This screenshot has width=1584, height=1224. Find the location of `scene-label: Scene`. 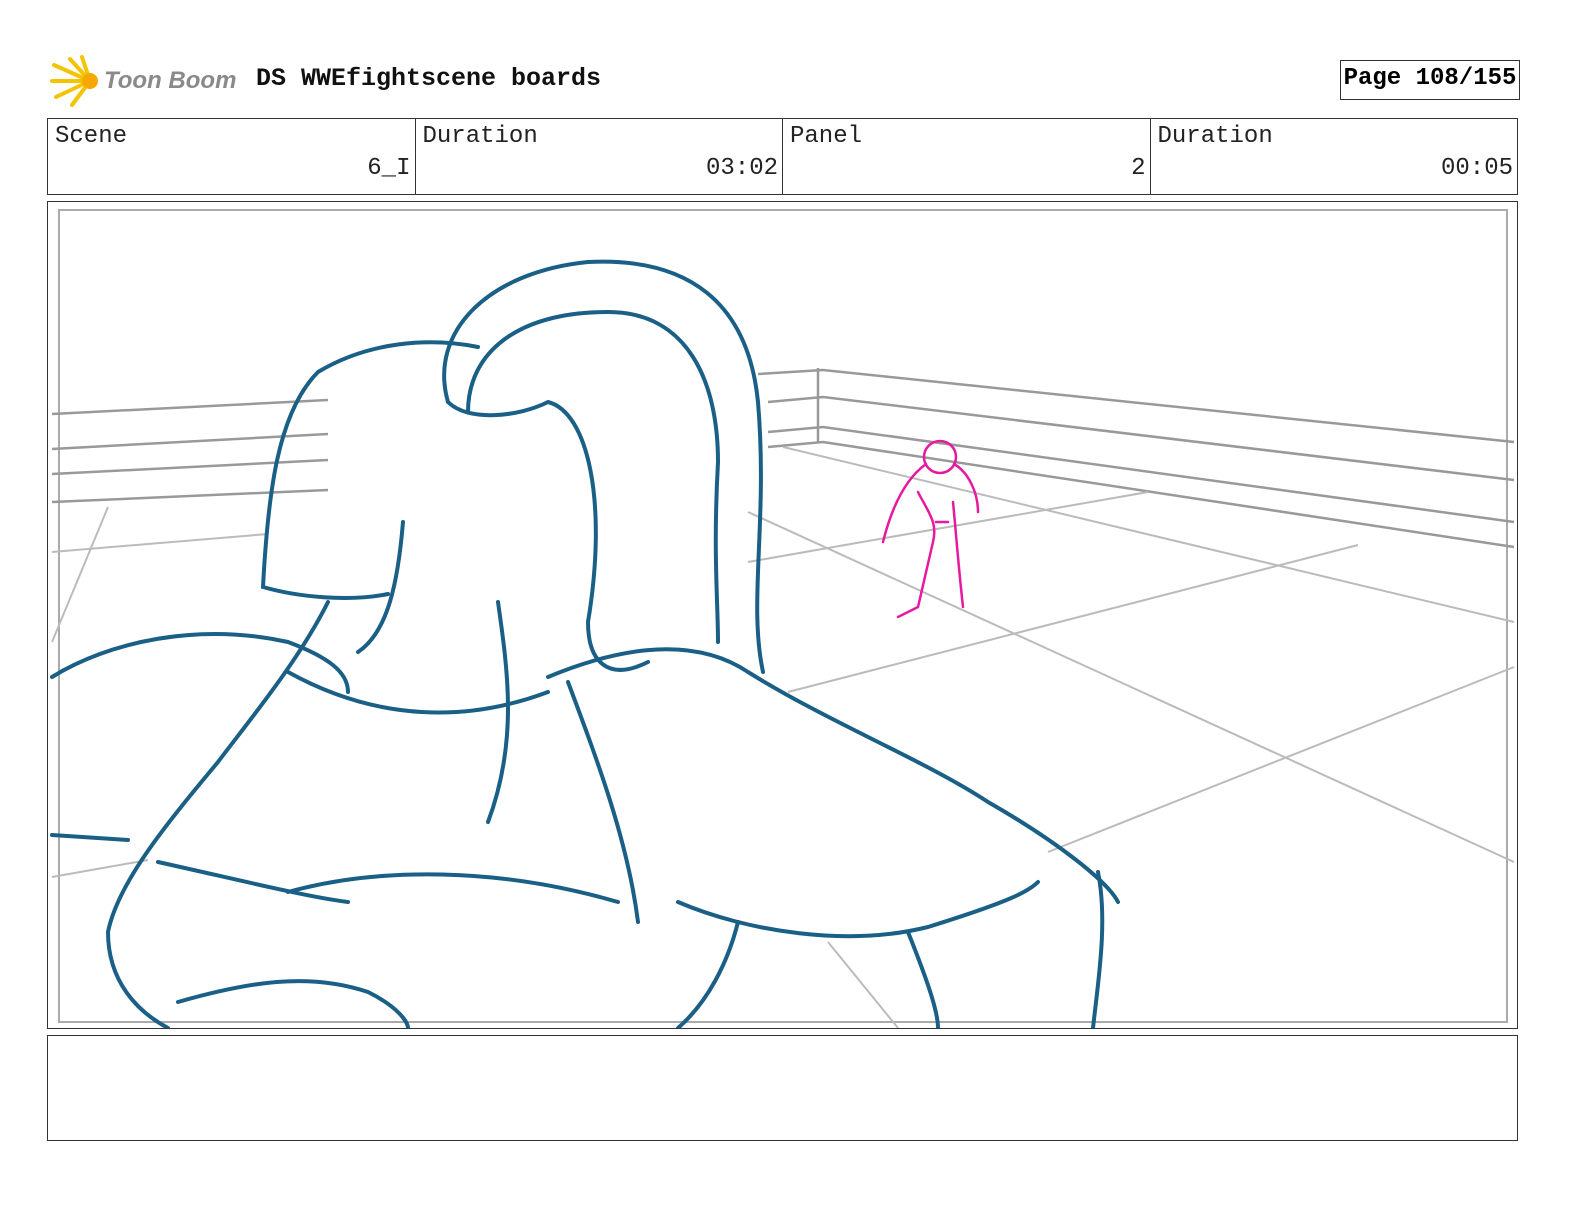

scene-label: Scene is located at coordinates (91, 136).